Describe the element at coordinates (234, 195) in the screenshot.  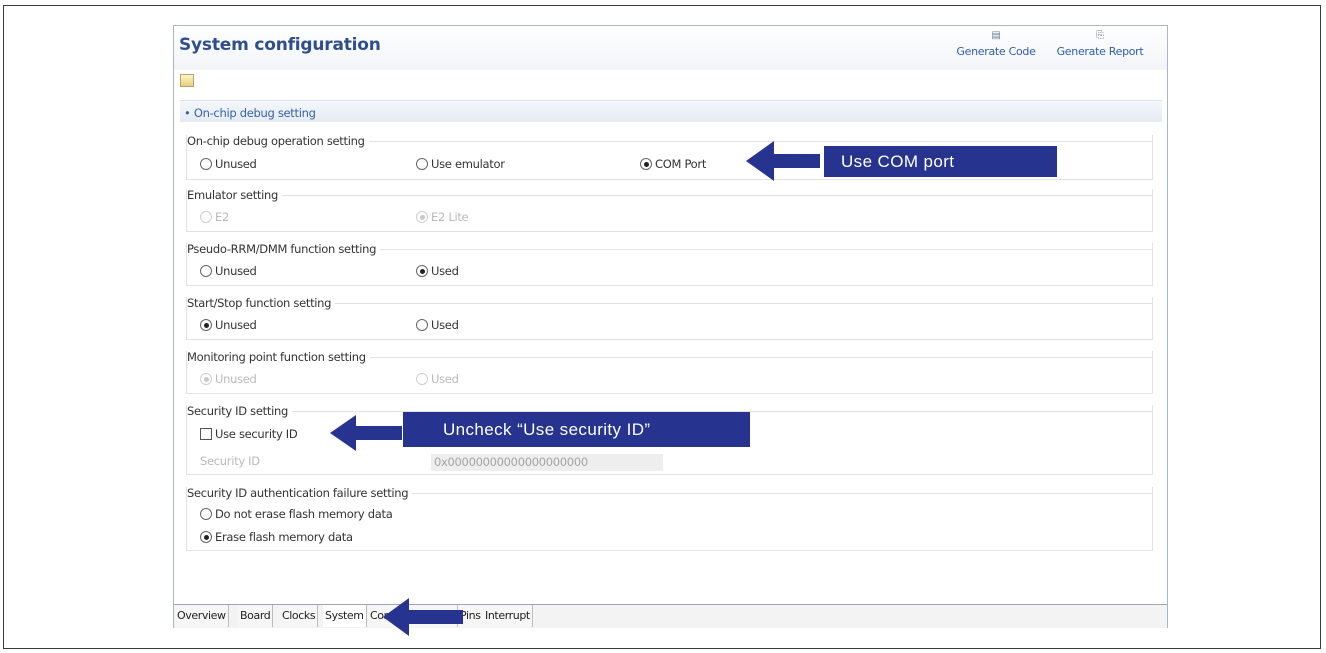
I see `group-title: Emulator setting` at that location.